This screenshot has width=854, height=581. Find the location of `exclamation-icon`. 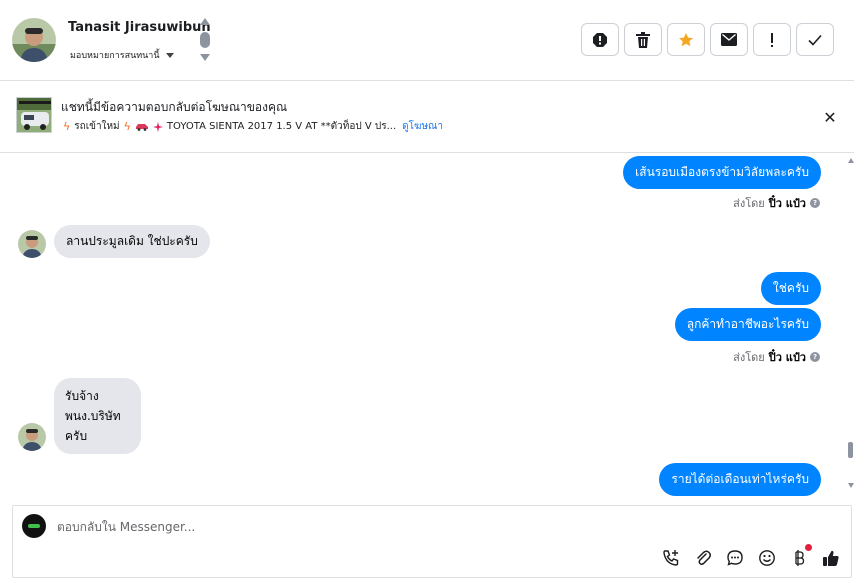

exclamation-icon is located at coordinates (772, 39).